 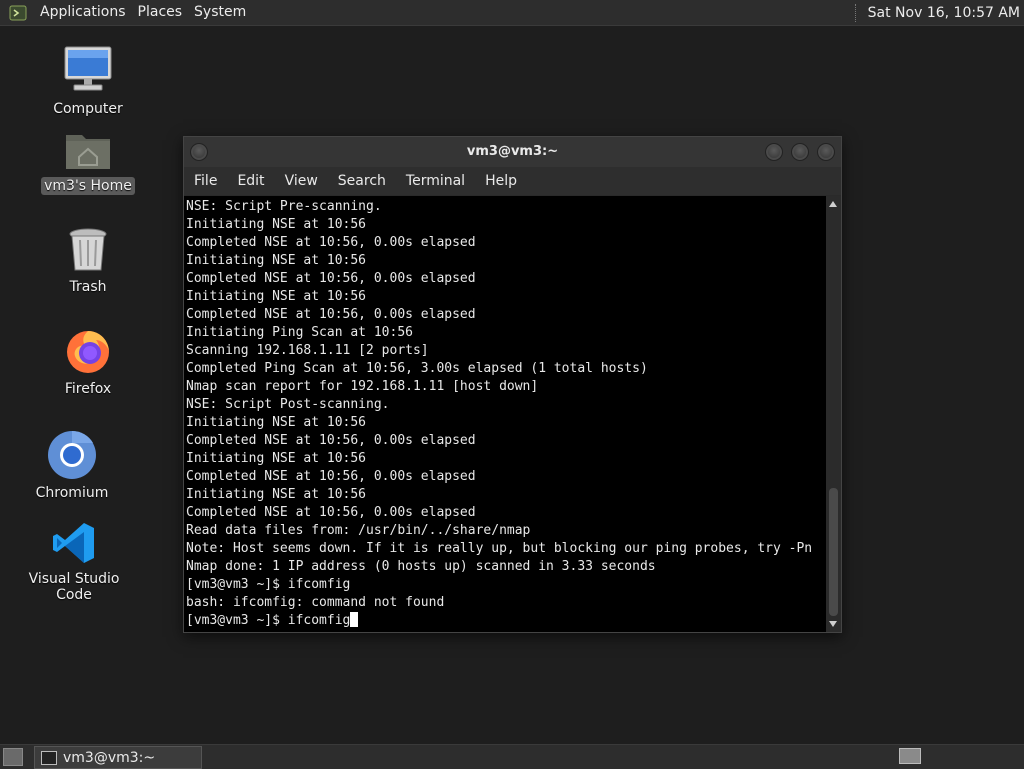 I want to click on menu-file: File, so click(x=205, y=181).